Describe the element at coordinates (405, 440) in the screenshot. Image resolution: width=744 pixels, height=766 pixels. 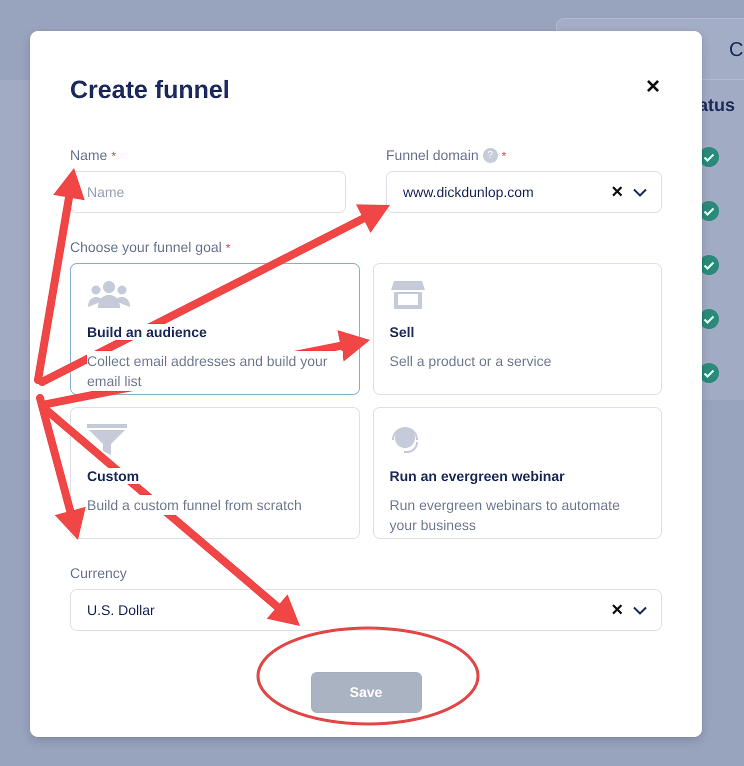
I see `headset-icon` at that location.